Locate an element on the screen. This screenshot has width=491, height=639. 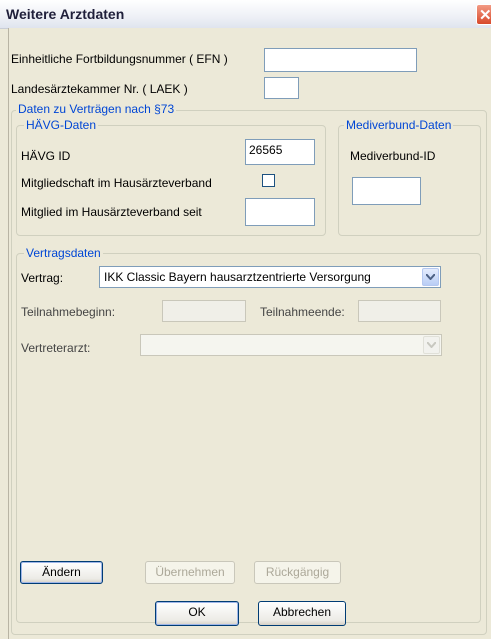
title-bar: Weitere Arztdaten ✕ is located at coordinates (245, 14).